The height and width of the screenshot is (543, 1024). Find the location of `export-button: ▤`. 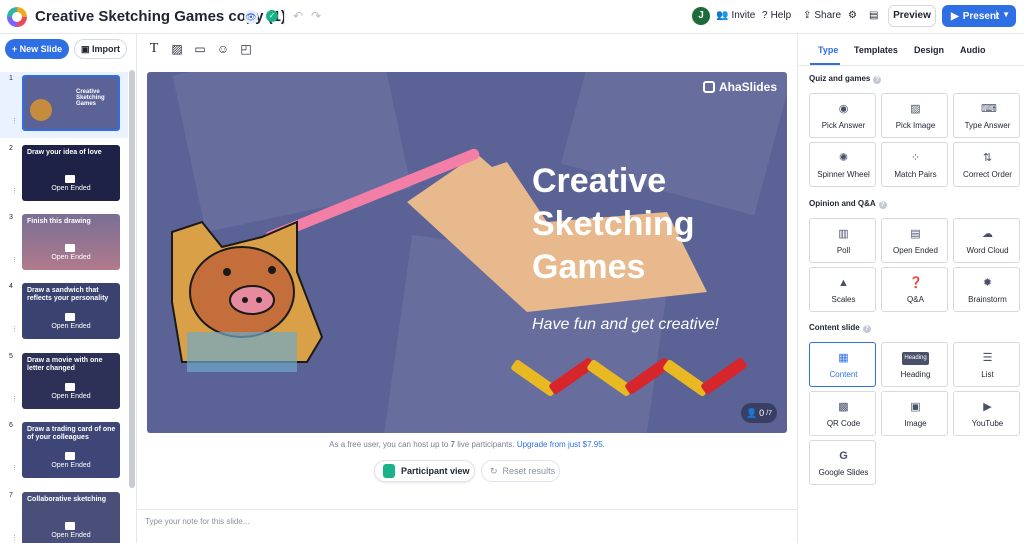

export-button: ▤ is located at coordinates (873, 15).